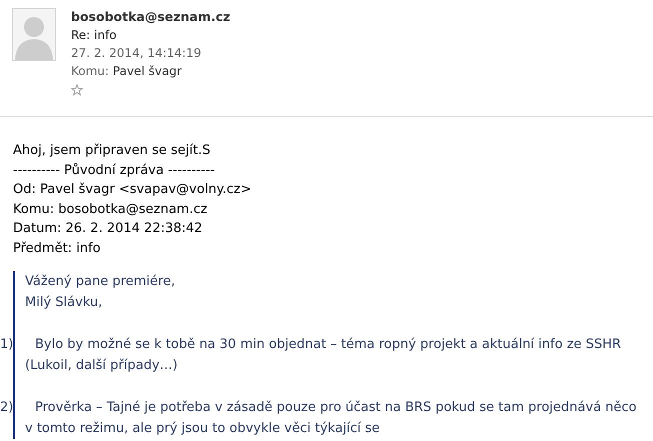 This screenshot has width=653, height=441. What do you see at coordinates (110, 209) in the screenshot?
I see `message-line: Komu: bosobotka@seznam.cz` at bounding box center [110, 209].